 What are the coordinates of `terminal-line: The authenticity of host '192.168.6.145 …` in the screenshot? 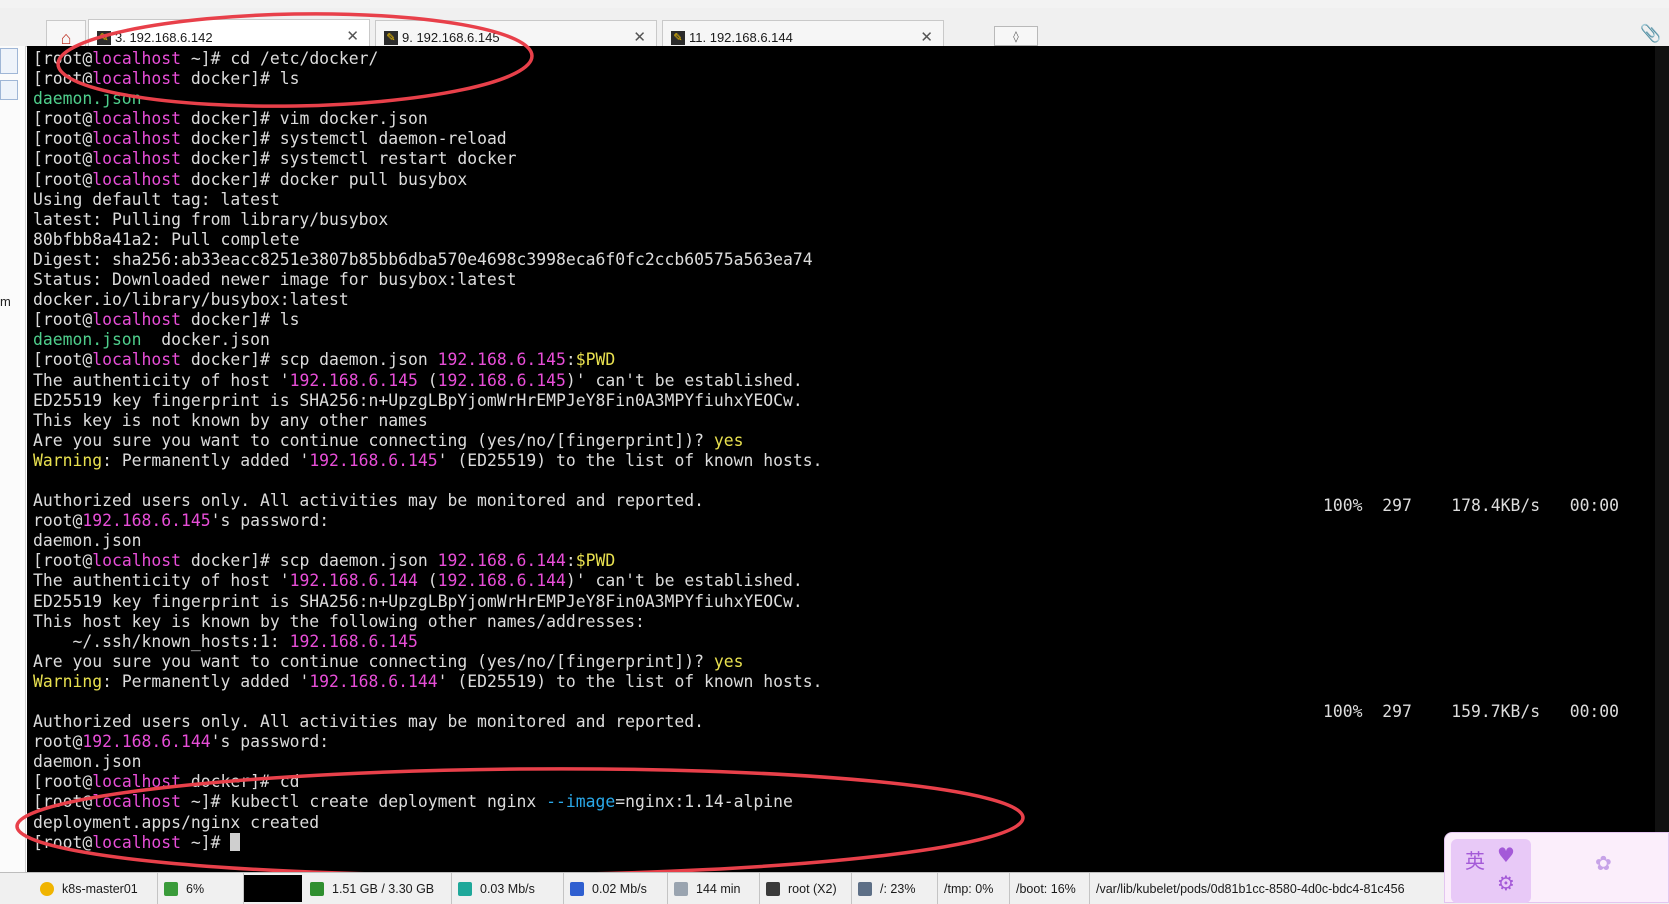 It's located at (427, 381).